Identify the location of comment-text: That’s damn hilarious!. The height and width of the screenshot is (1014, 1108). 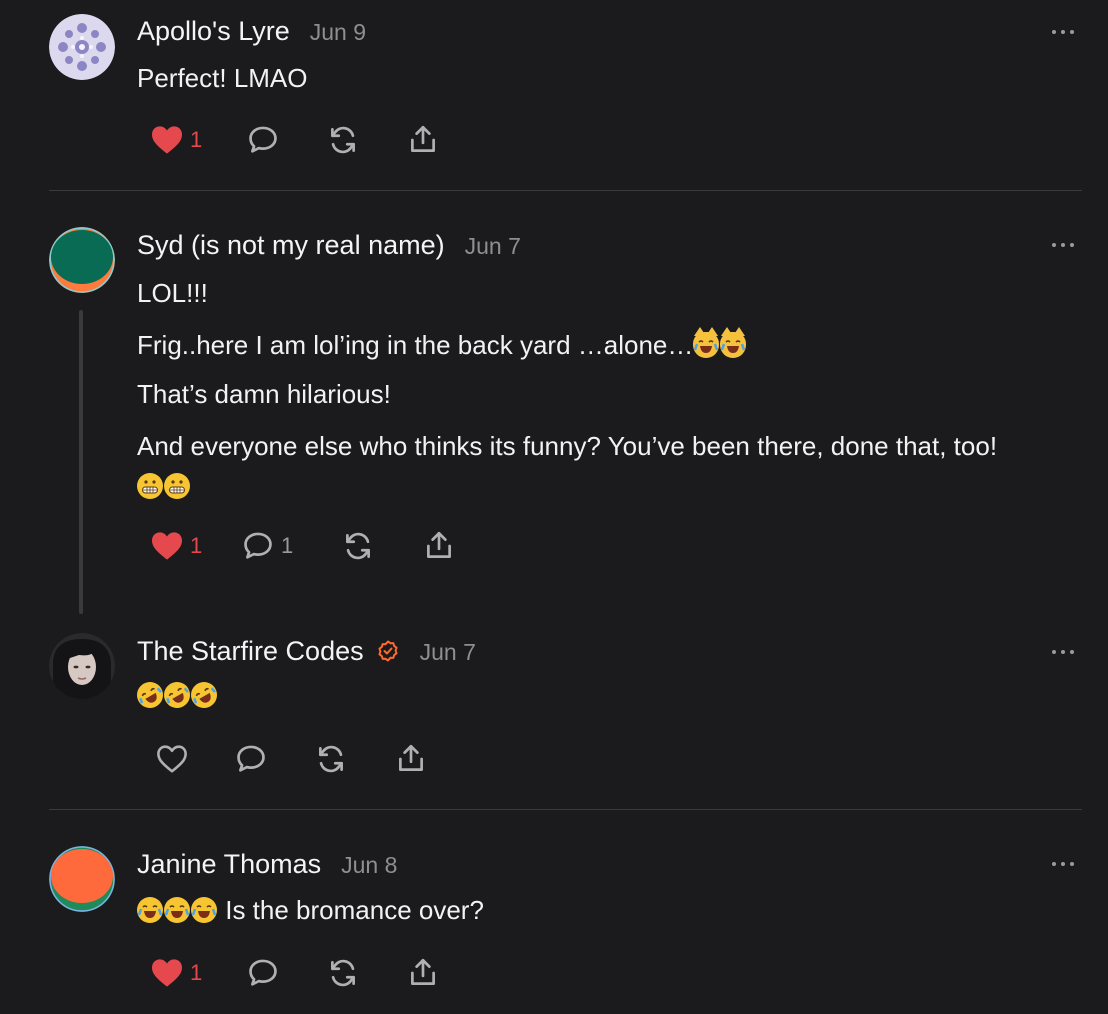
(264, 394).